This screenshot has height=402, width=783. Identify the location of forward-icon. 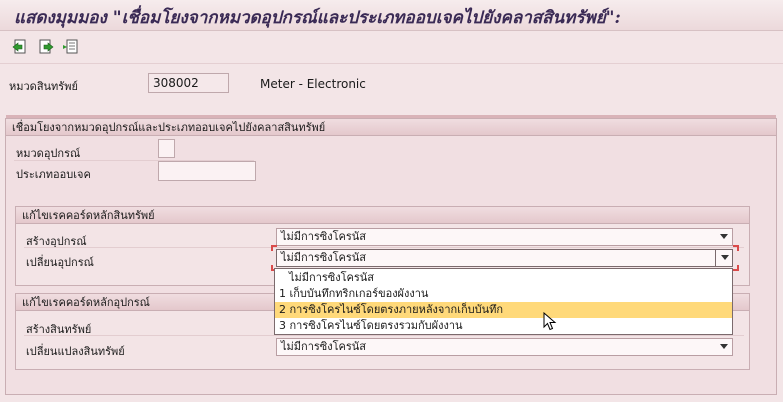
(46, 47).